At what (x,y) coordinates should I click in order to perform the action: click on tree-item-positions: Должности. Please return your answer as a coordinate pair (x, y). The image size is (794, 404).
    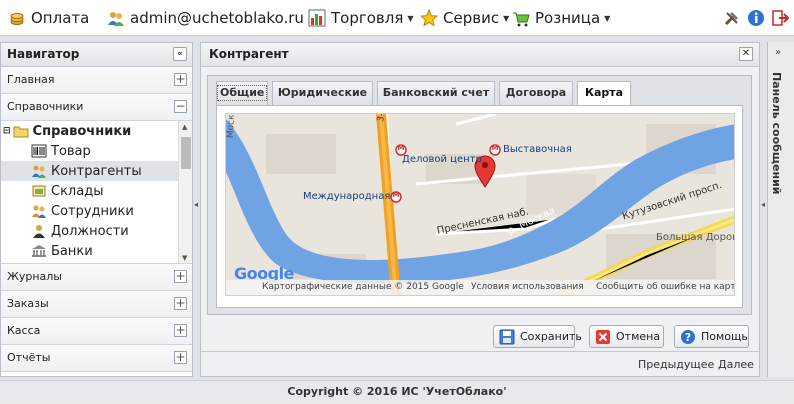
    Looking at the image, I should click on (89, 231).